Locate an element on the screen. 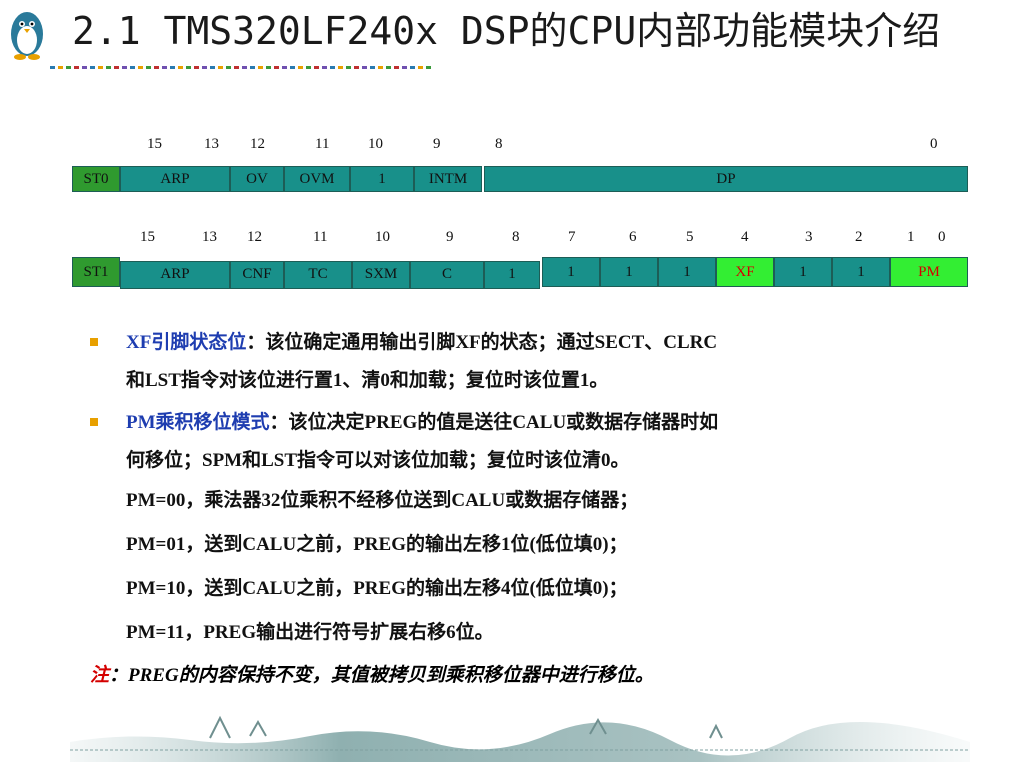  st1-pm-cell: PM is located at coordinates (929, 272).